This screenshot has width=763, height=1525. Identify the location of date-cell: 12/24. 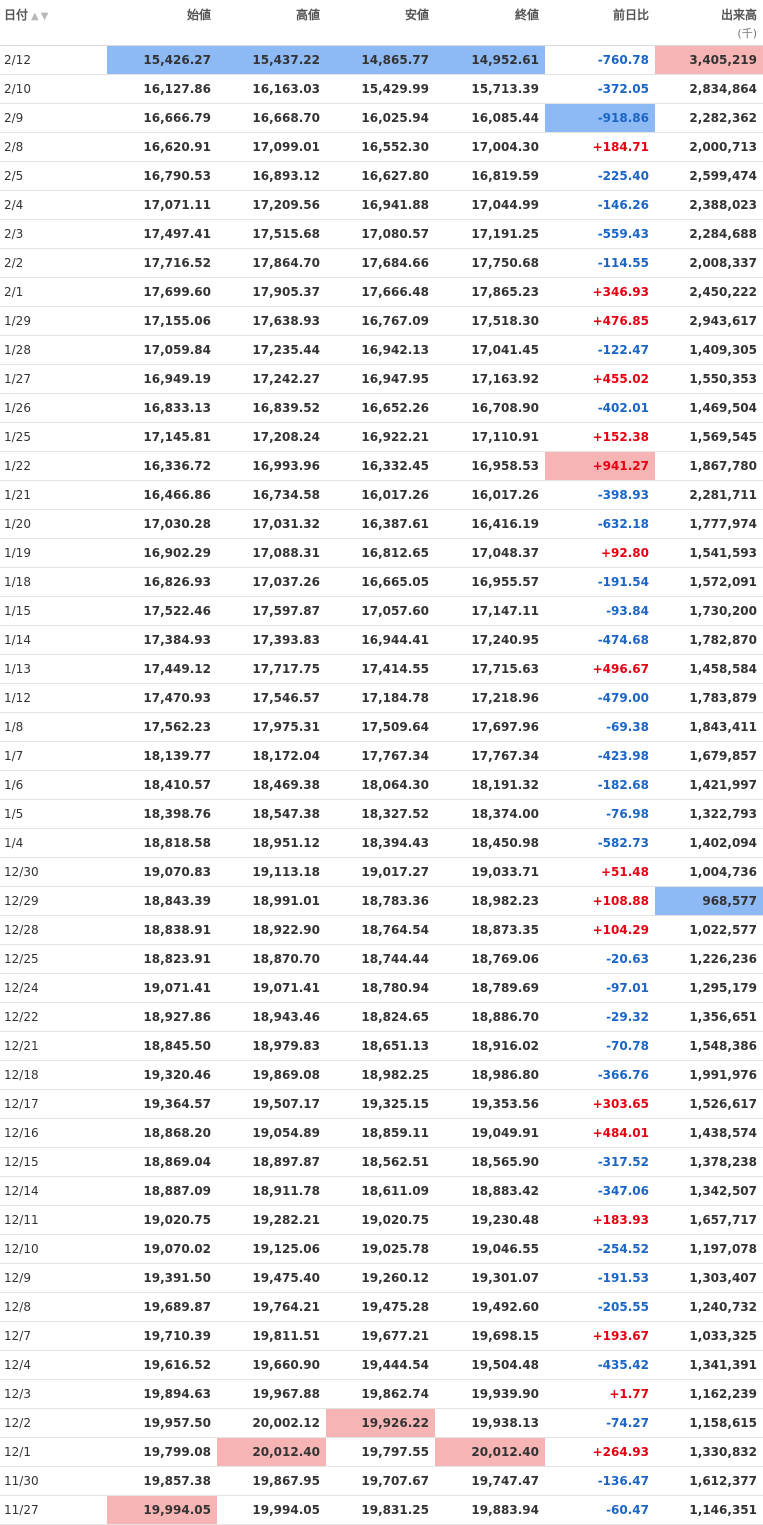
(53, 988).